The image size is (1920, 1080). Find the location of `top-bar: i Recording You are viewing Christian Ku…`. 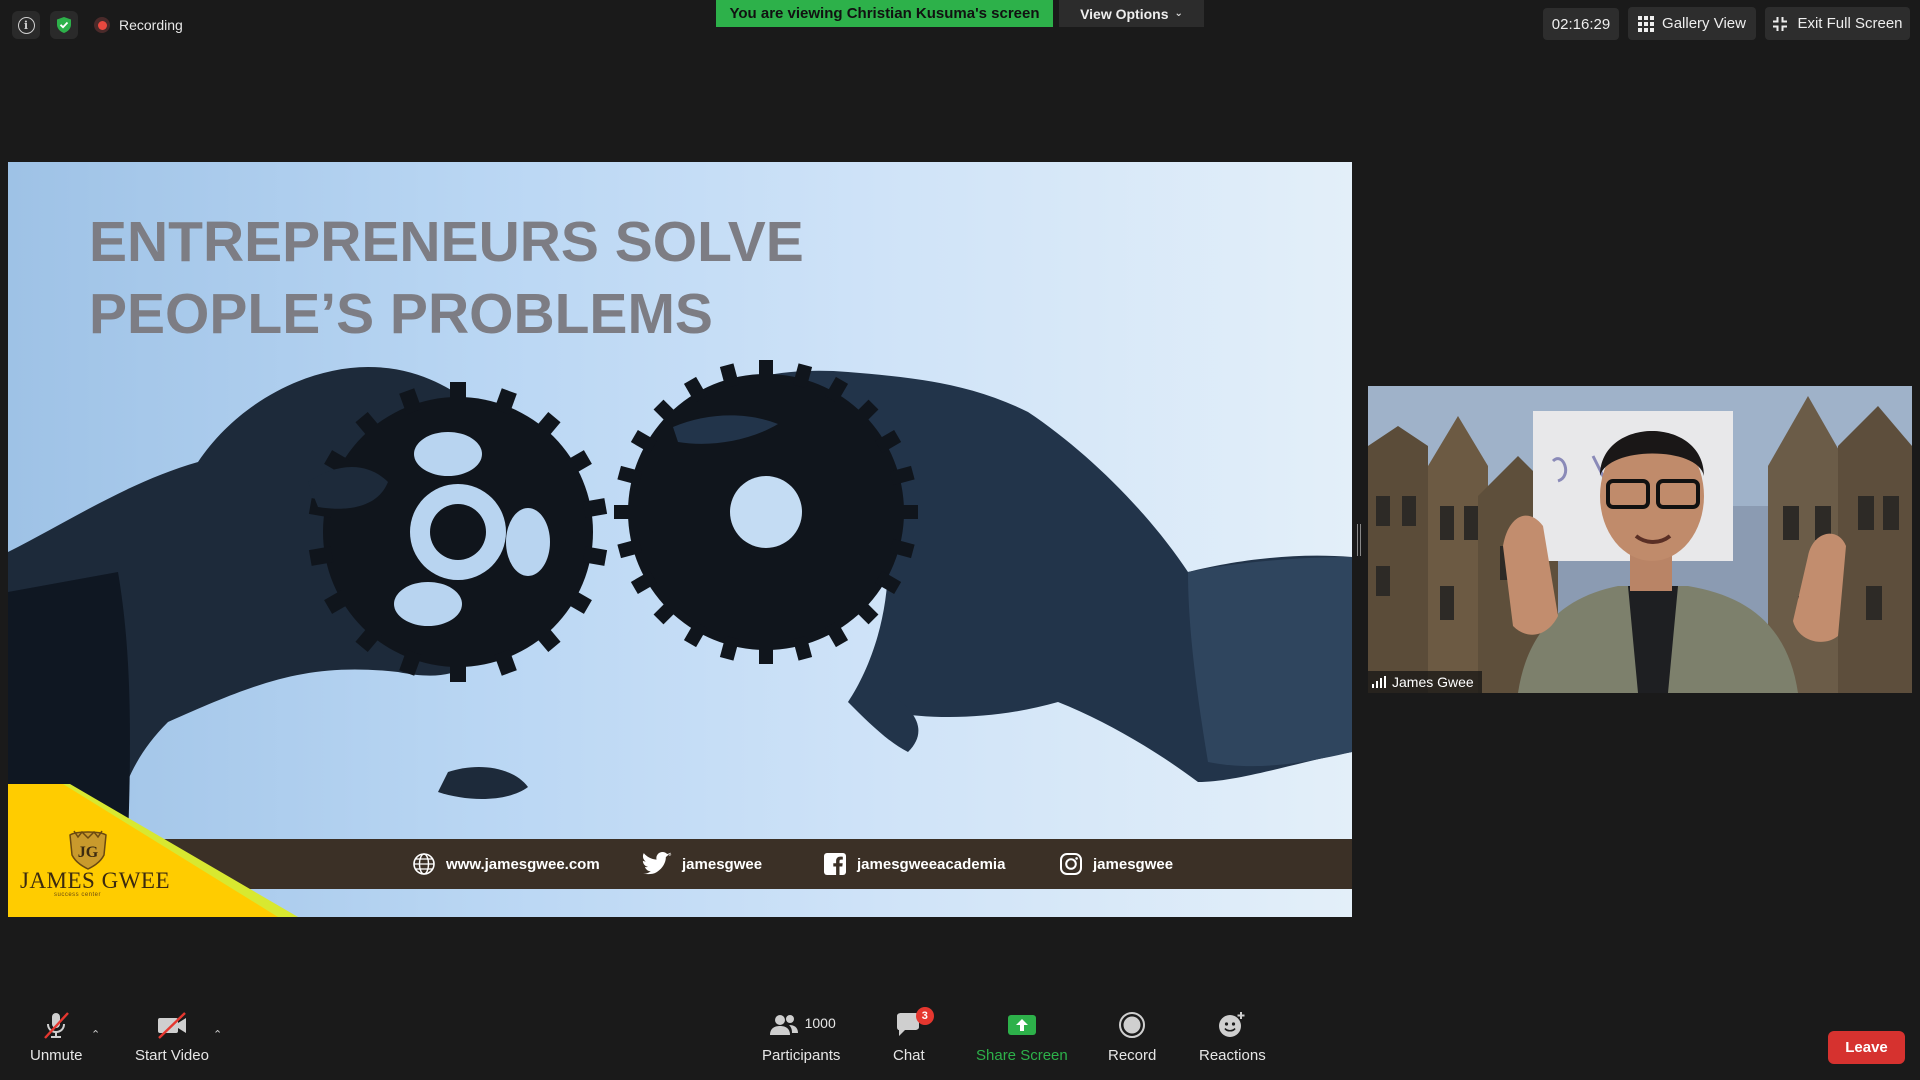

top-bar: i Recording You are viewing Christian Ku… is located at coordinates (960, 25).